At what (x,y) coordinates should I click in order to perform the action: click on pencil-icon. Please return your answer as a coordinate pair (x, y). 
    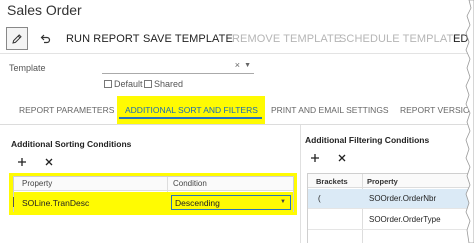
    Looking at the image, I should click on (17, 38).